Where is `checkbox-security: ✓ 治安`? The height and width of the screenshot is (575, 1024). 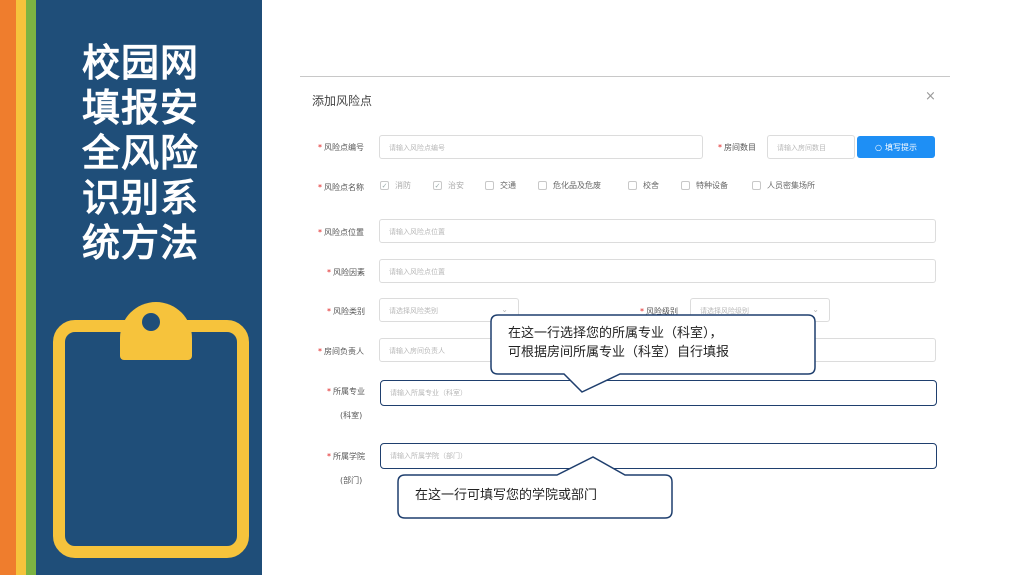 checkbox-security: ✓ 治安 is located at coordinates (448, 185).